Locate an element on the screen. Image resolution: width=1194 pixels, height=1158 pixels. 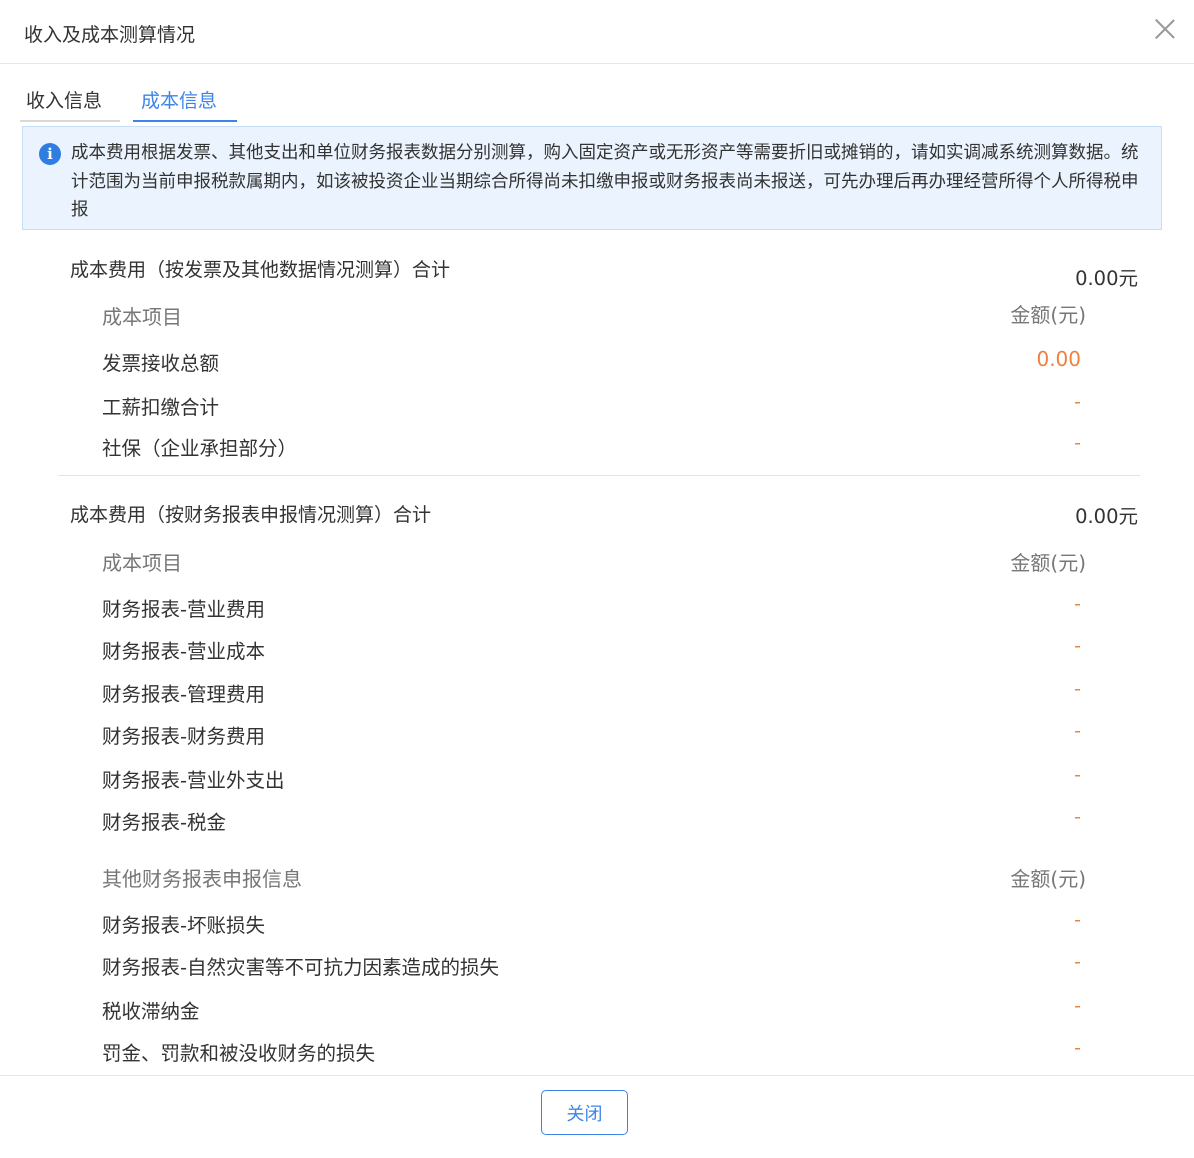
row-label: 罚金、罚款和被没收财务的损失 is located at coordinates (239, 1053).